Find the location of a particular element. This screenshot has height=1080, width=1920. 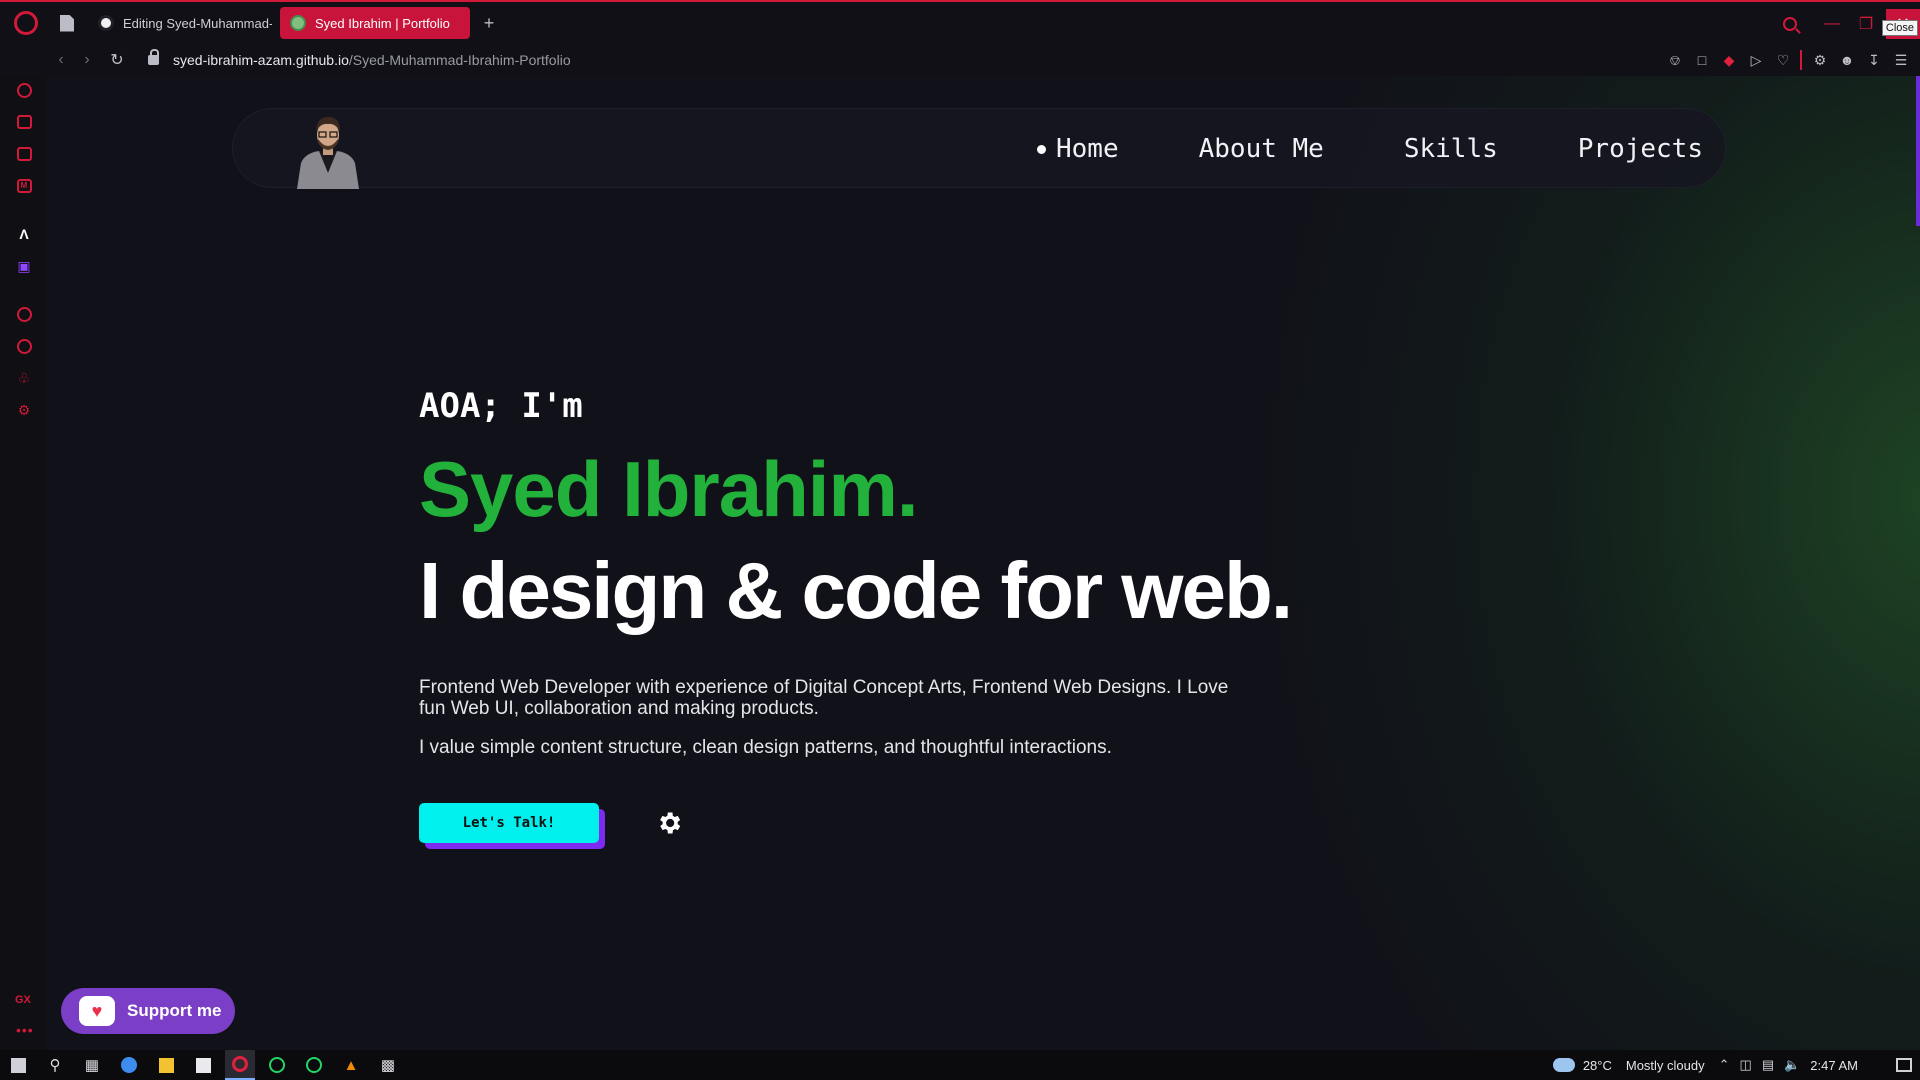

nav-skills-label: Skills is located at coordinates (1450, 149).